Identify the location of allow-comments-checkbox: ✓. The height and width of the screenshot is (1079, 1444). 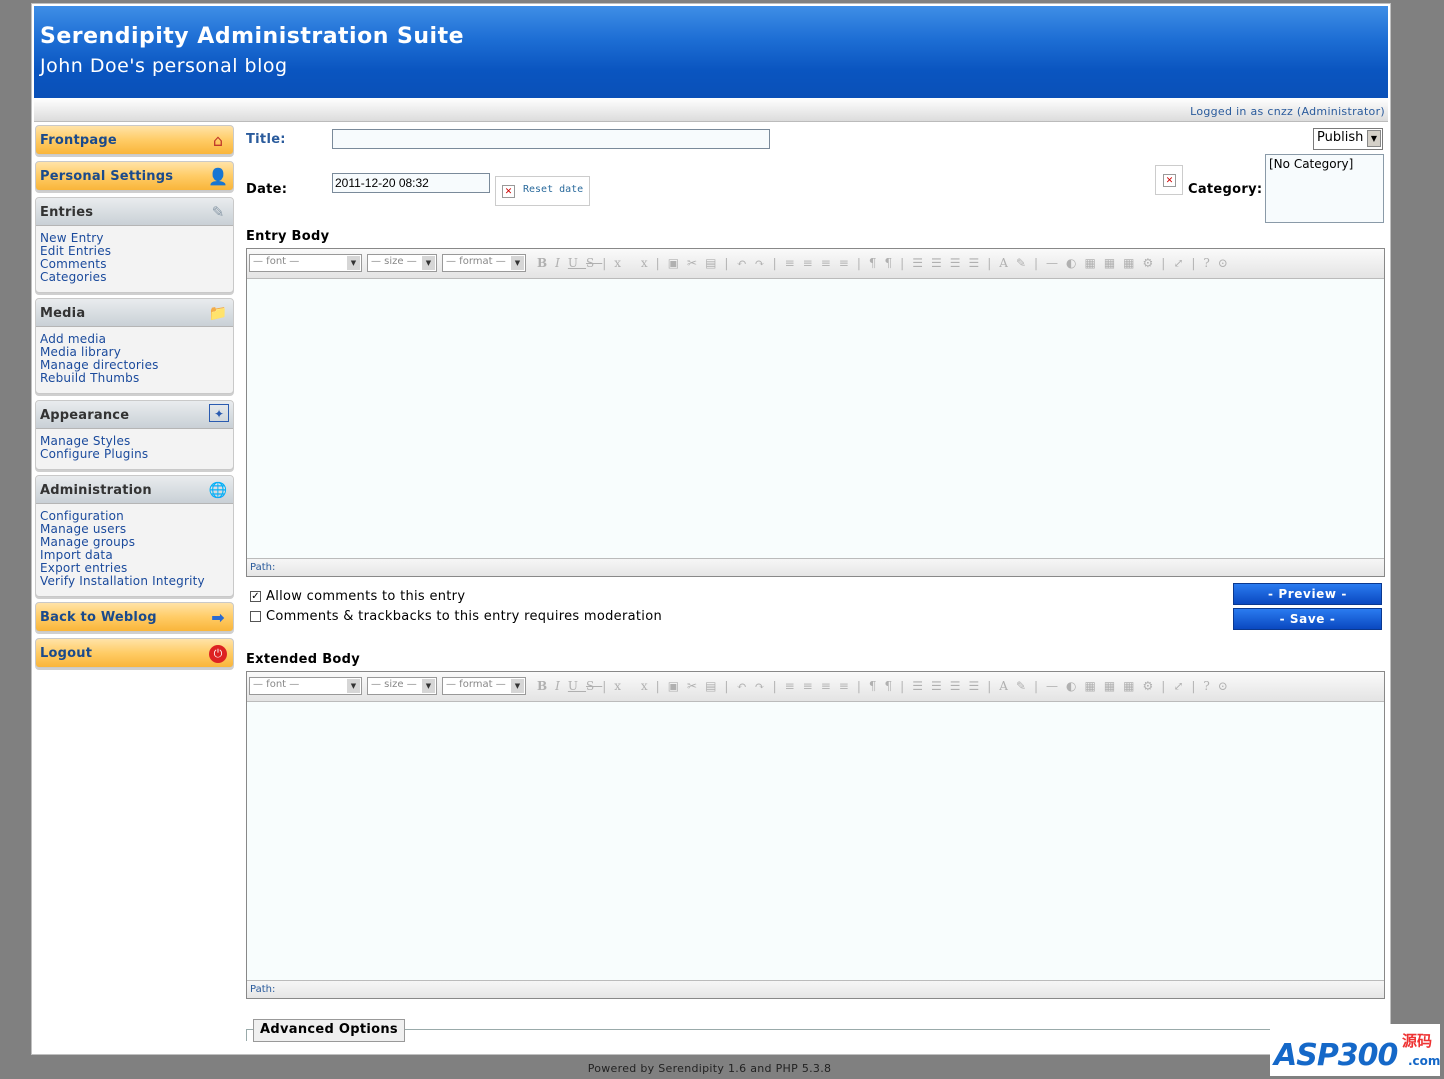
(255, 596).